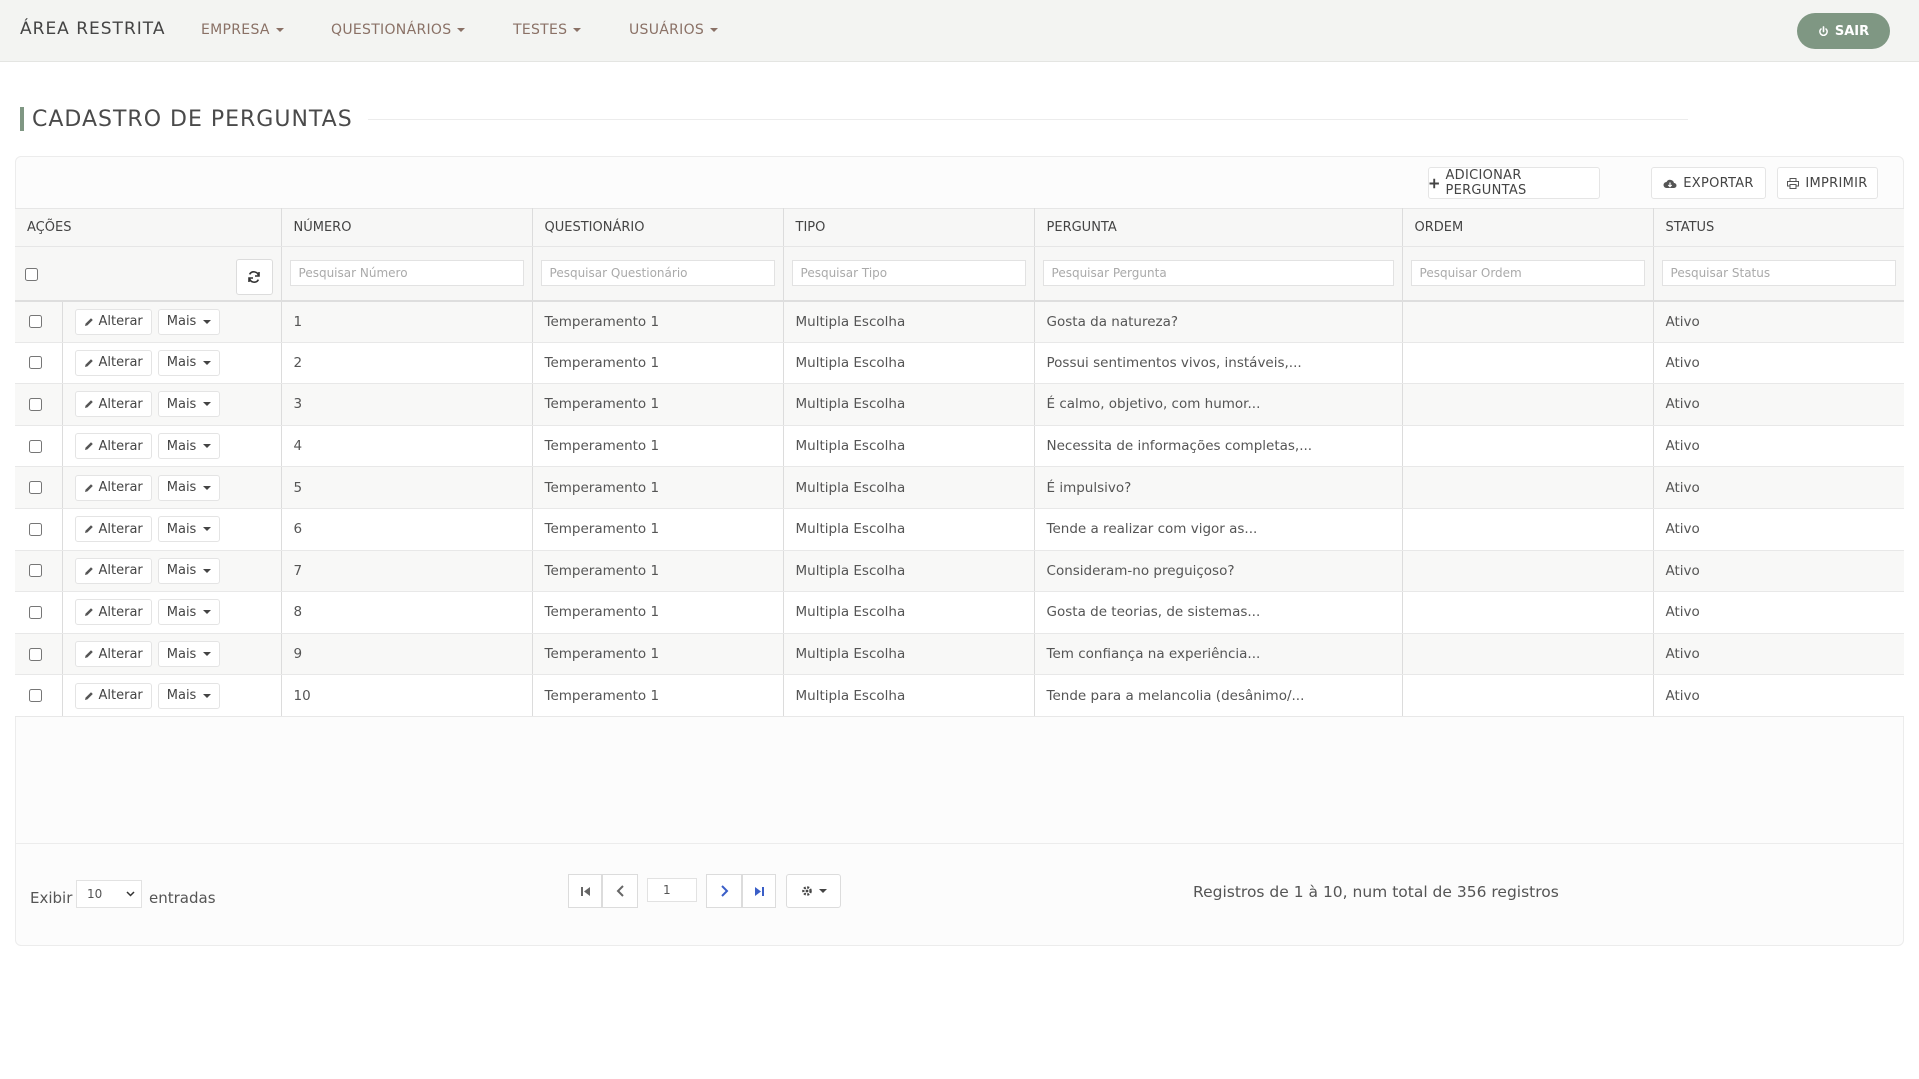 This screenshot has height=1079, width=1919. I want to click on export-button: EXPORTAR, so click(1708, 183).